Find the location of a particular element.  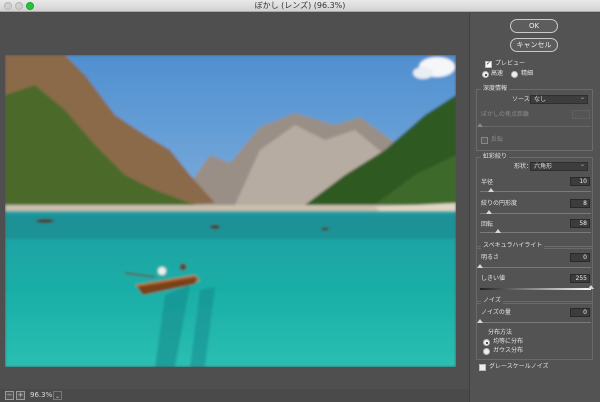

brightness-thumb is located at coordinates (480, 266).